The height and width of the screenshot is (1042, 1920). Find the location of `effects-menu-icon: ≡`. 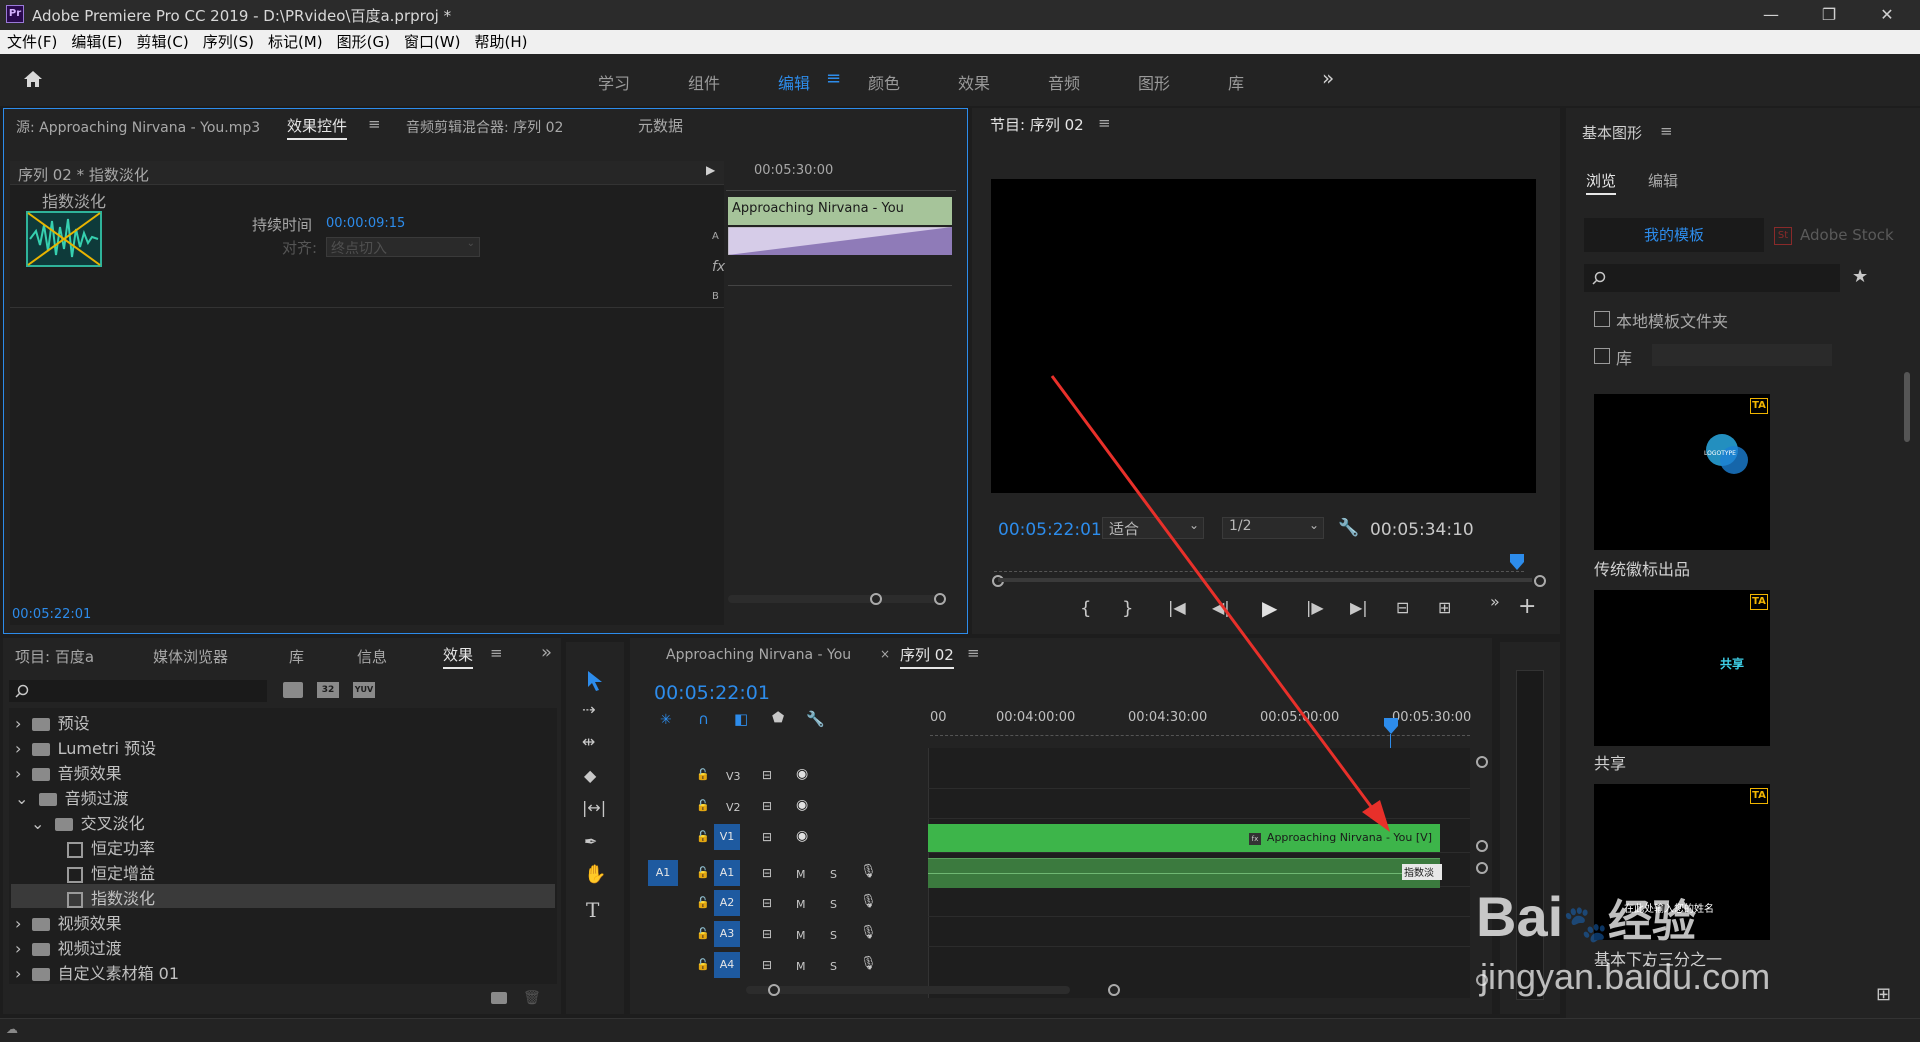

effects-menu-icon: ≡ is located at coordinates (496, 653).